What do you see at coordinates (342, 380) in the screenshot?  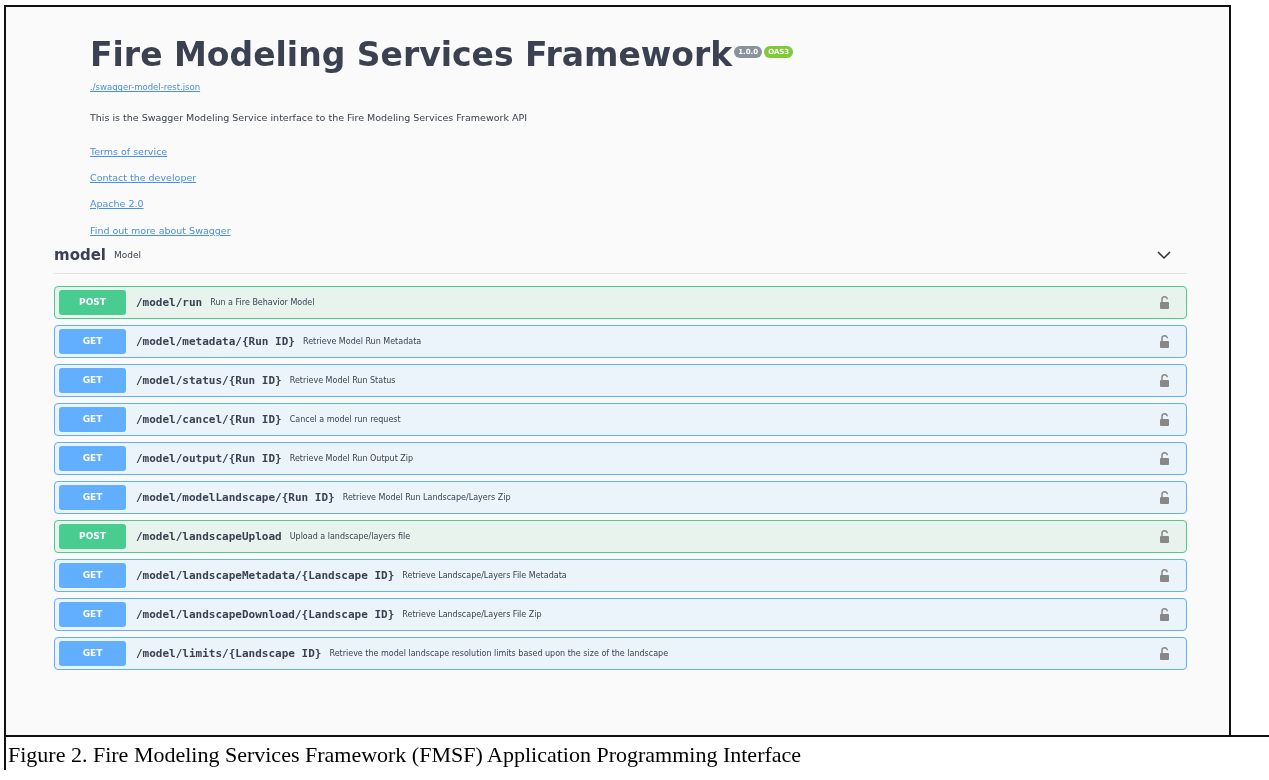 I see `endpoint-summary: Retrieve Model Run Status` at bounding box center [342, 380].